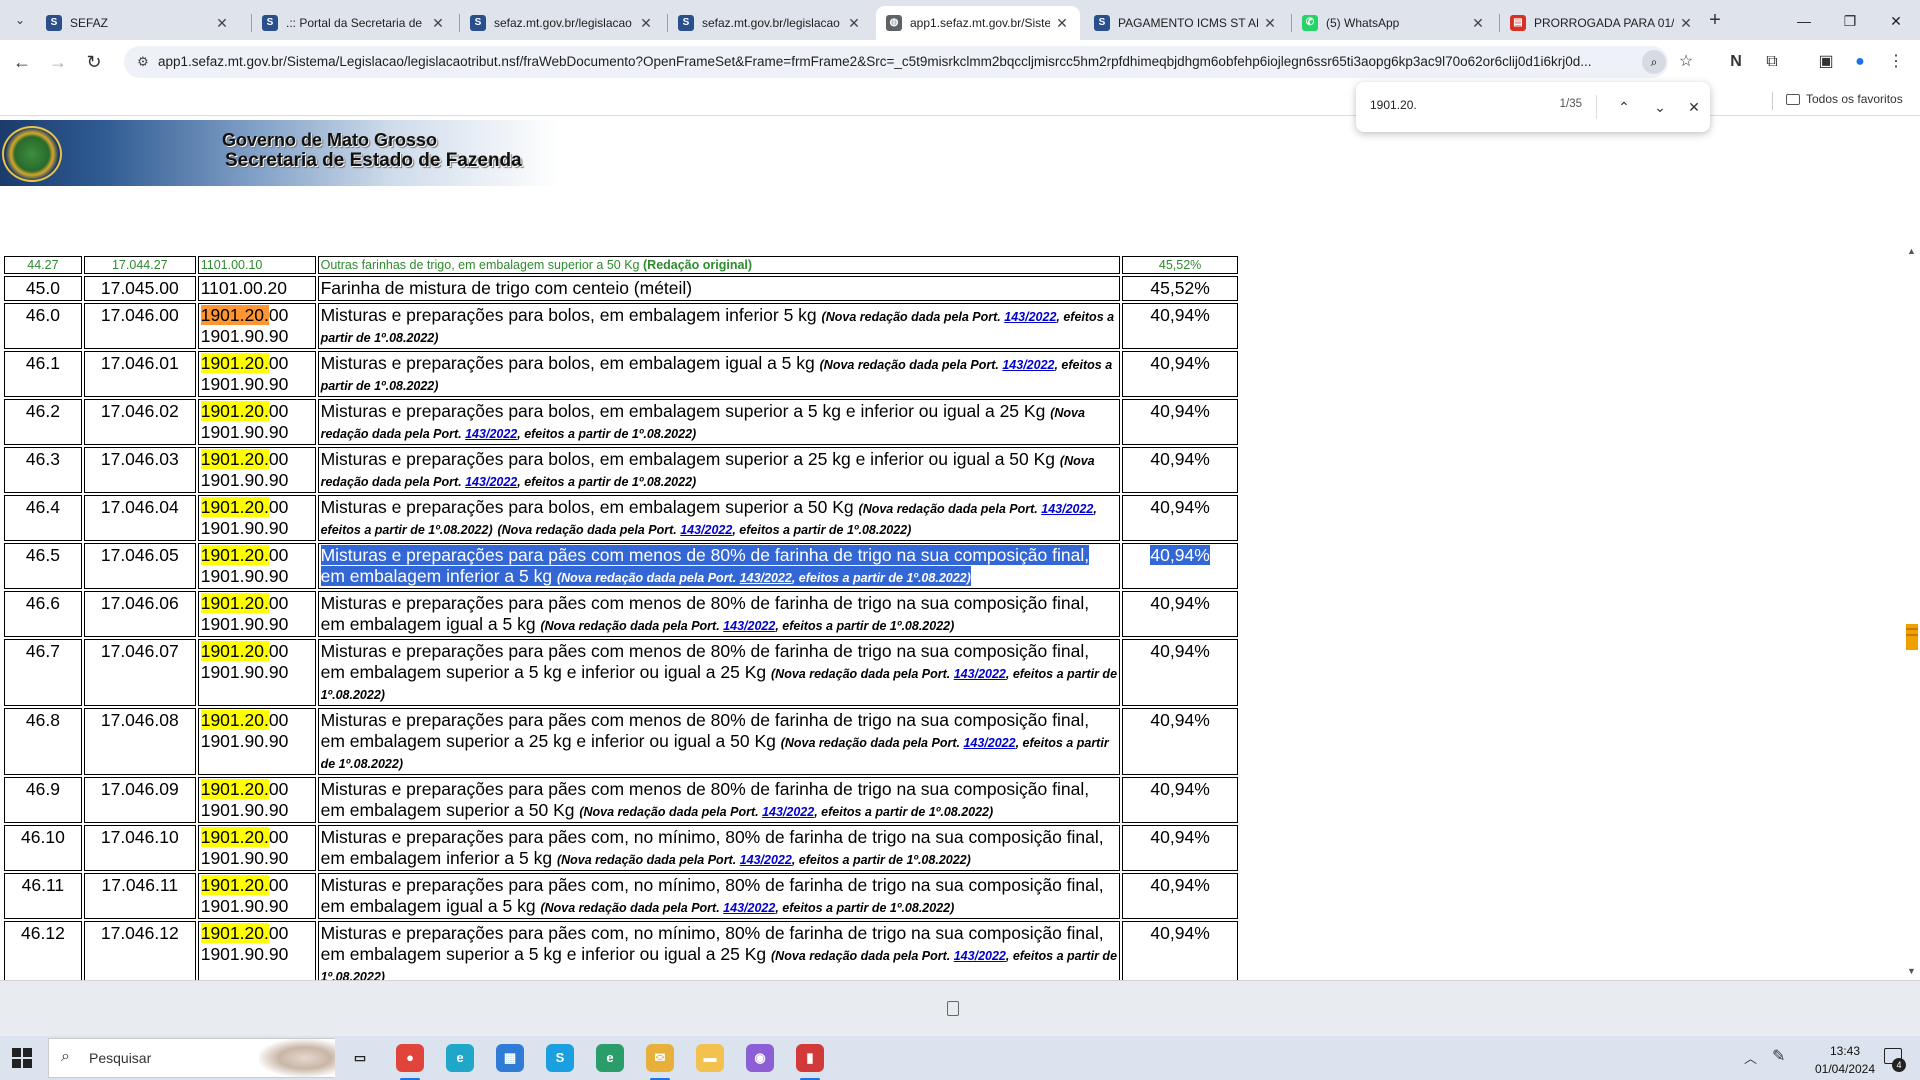 This screenshot has width=1920, height=1080. Describe the element at coordinates (410, 1062) in the screenshot. I see `chrome-icon: ●` at that location.